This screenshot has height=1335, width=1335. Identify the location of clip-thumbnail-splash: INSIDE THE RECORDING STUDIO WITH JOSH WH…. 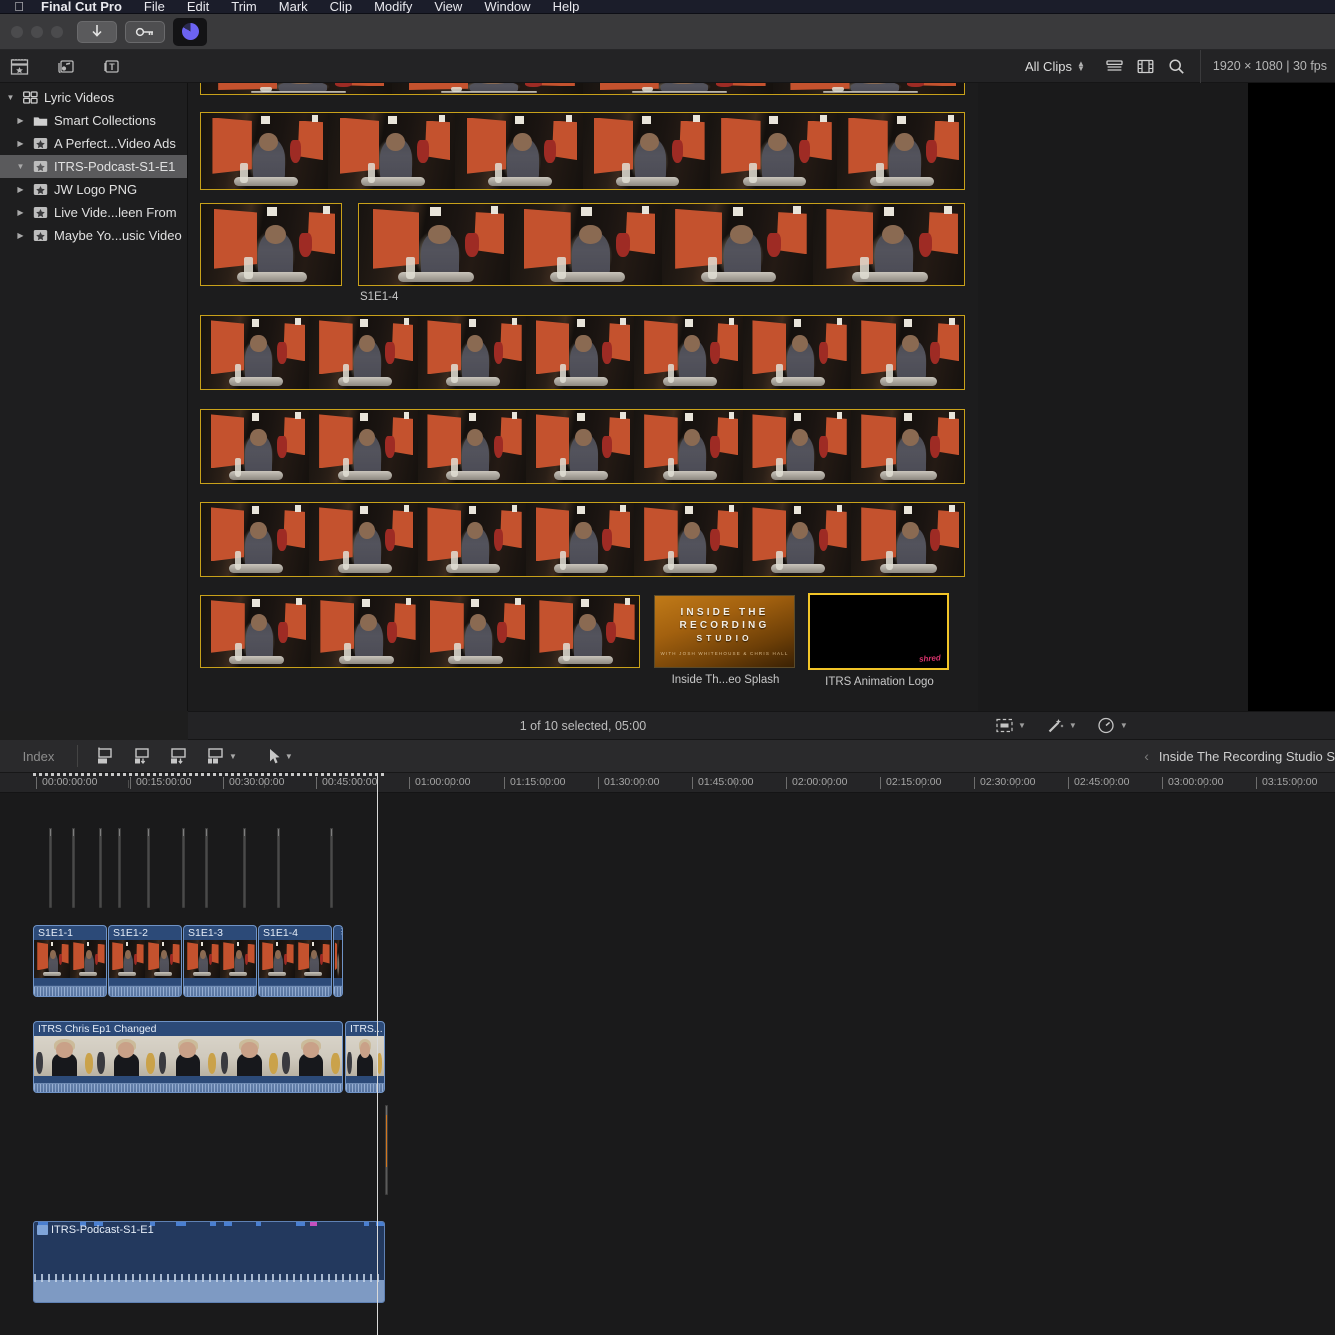
(724, 631).